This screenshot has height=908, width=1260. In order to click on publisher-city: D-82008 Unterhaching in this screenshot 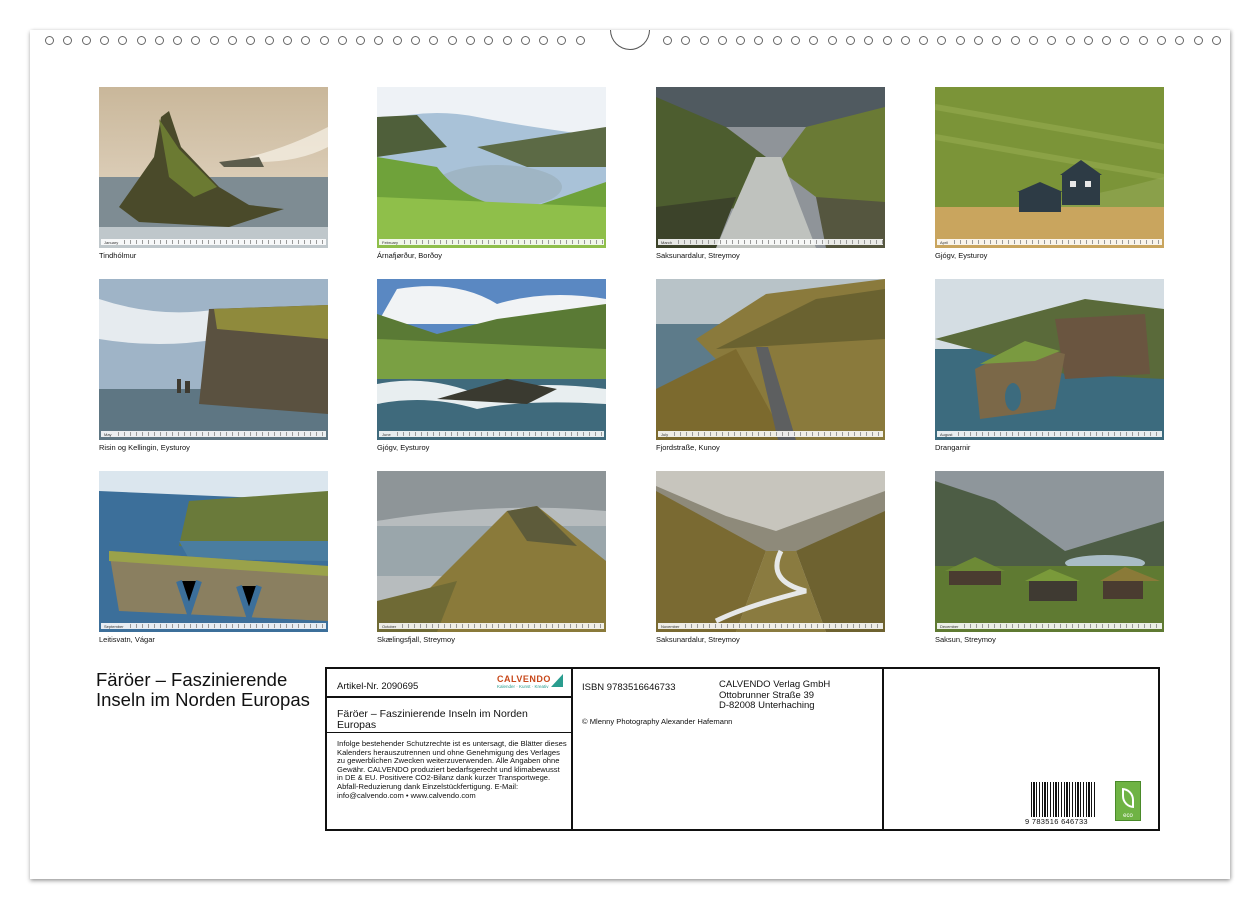, I will do `click(767, 705)`.